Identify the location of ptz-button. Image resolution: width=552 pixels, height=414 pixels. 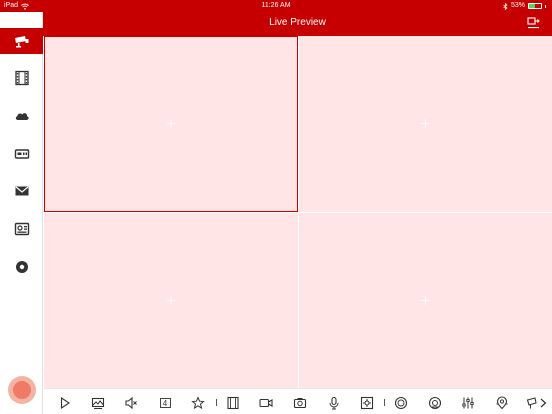
(367, 403).